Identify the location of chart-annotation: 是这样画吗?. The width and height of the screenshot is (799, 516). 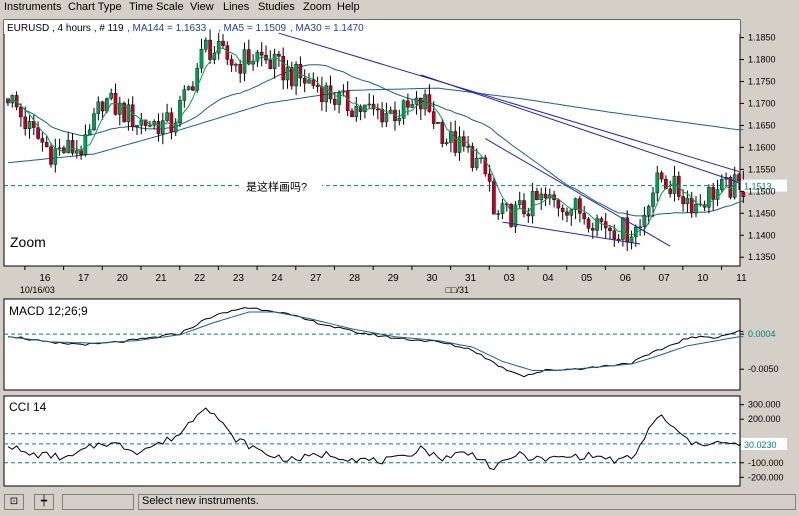
(276, 187).